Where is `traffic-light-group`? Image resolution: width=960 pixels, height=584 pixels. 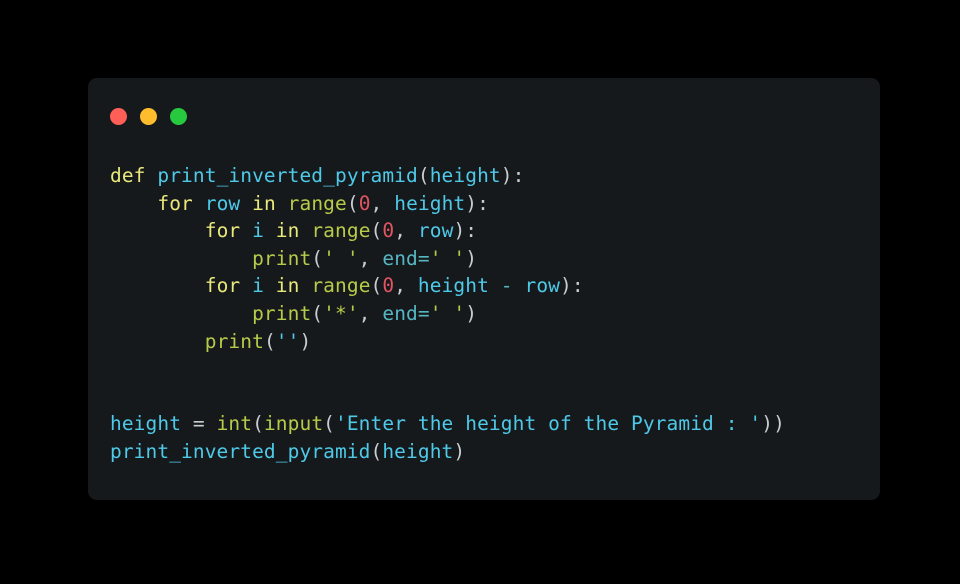
traffic-light-group is located at coordinates (148, 116).